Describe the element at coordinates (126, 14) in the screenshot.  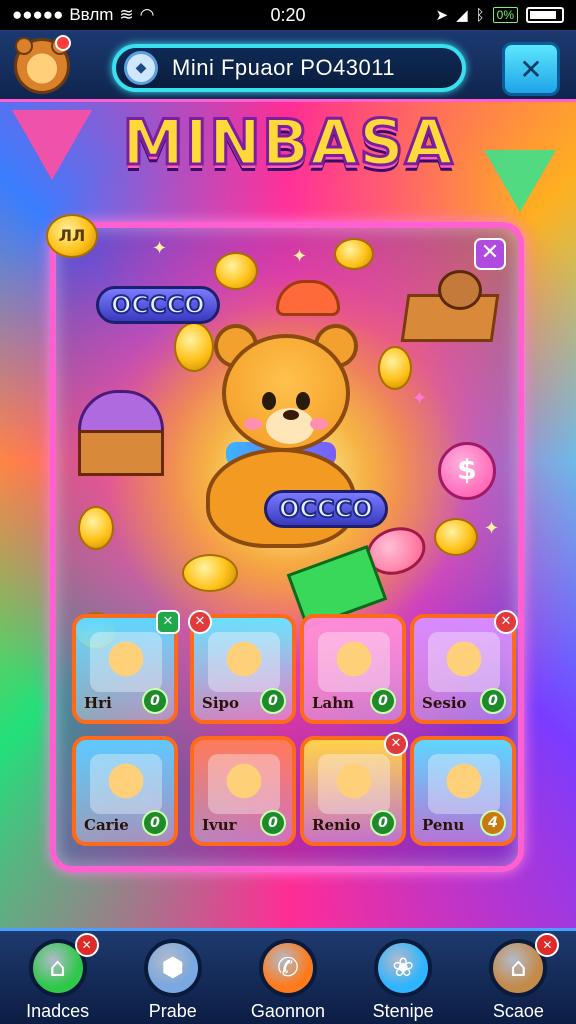
I see `wifi-icon: ≋` at that location.